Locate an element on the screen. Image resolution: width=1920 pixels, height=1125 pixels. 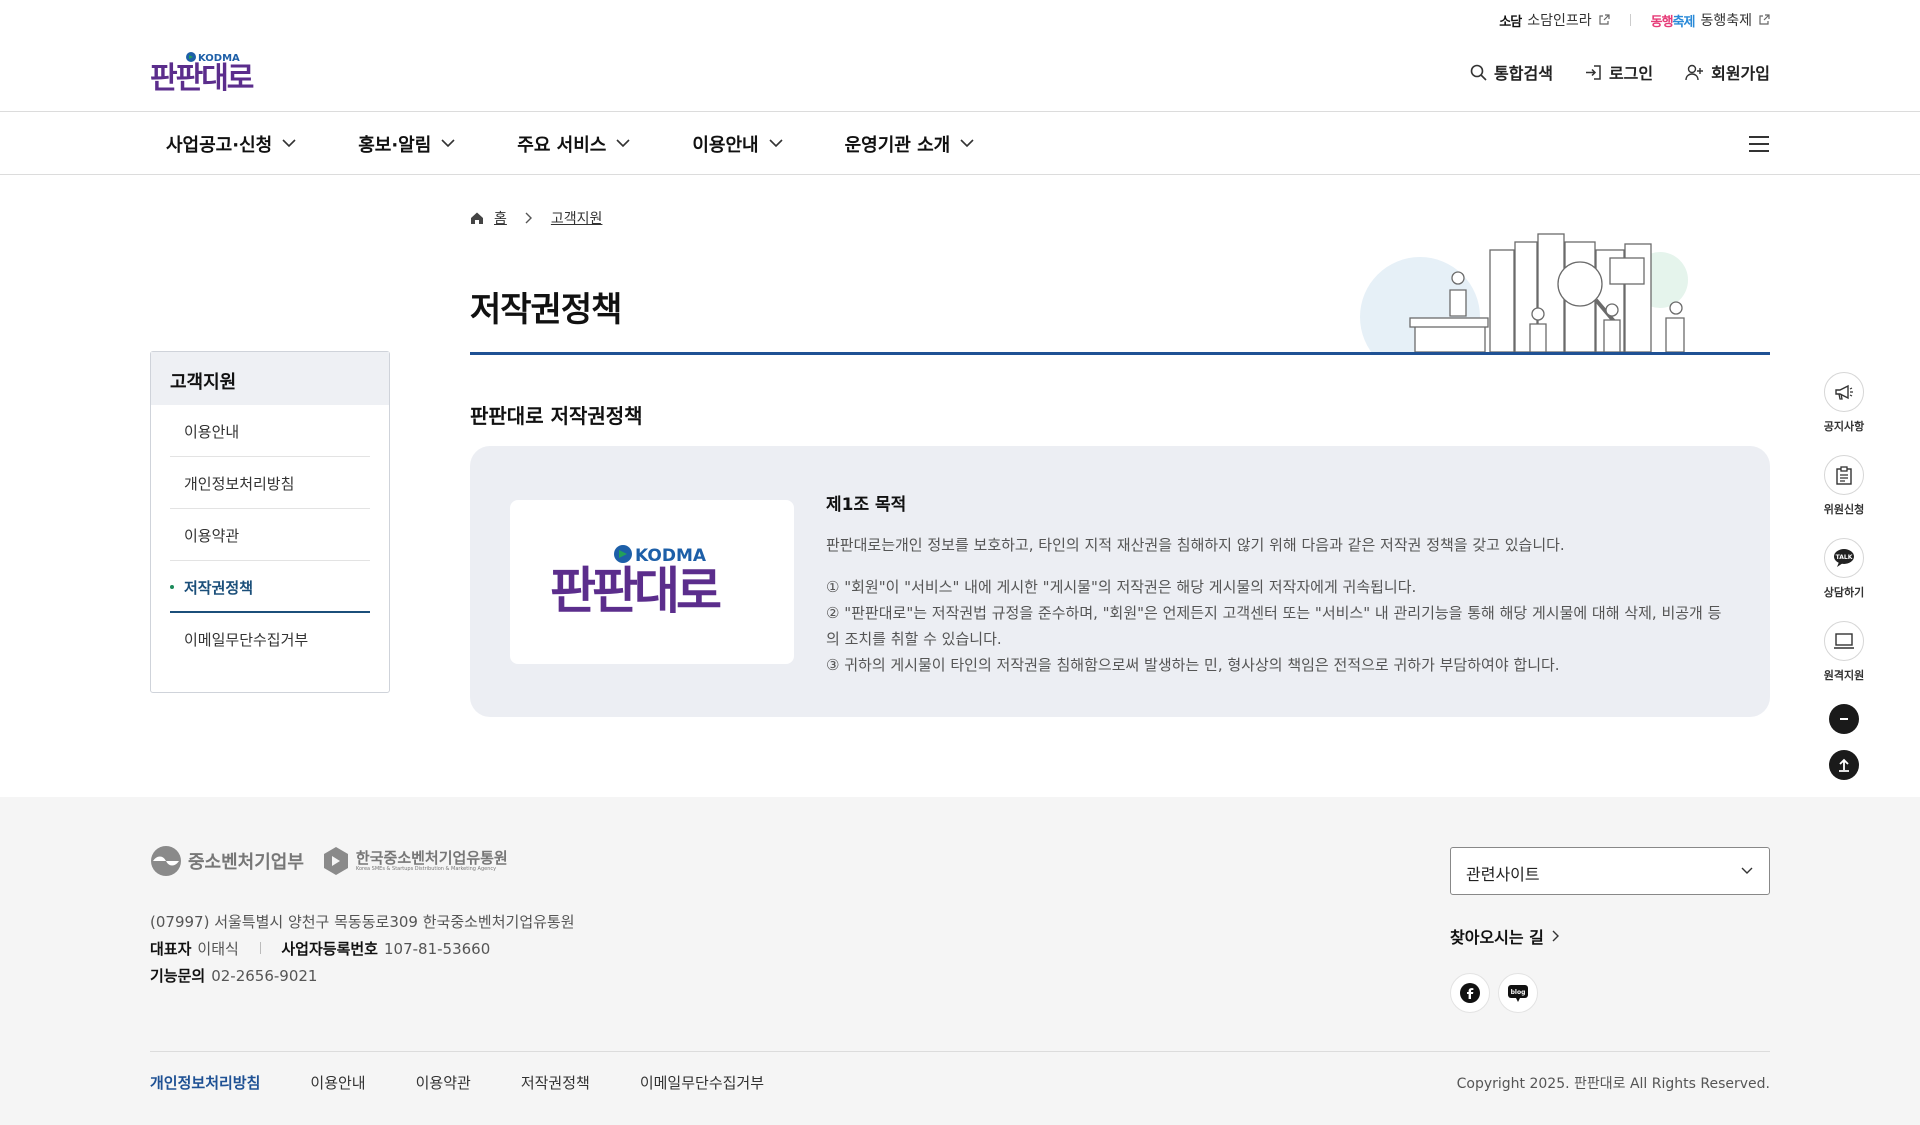
quick-remote-support-label: 원격지원 is located at coordinates (1844, 675).